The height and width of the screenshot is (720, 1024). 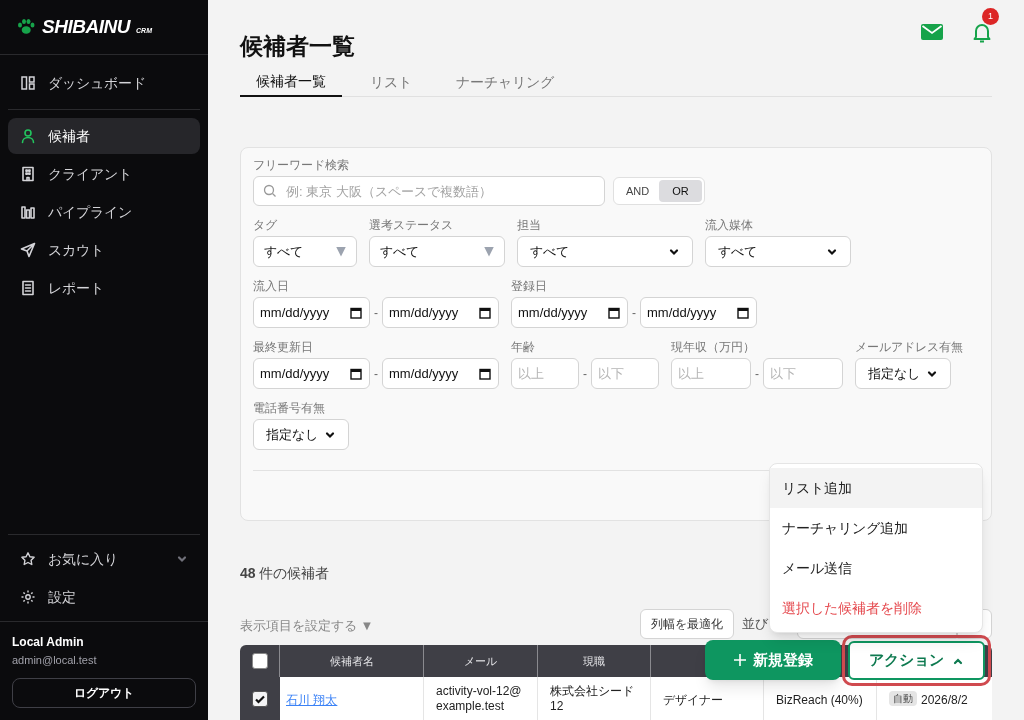 I want to click on filter-label: 登録日, so click(x=529, y=286).